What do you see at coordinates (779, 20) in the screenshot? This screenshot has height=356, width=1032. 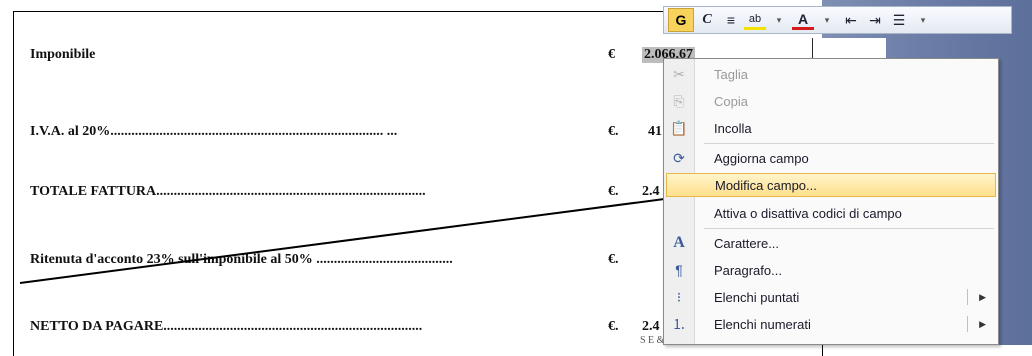 I see `highlight-dropdown-icon: ▾` at bounding box center [779, 20].